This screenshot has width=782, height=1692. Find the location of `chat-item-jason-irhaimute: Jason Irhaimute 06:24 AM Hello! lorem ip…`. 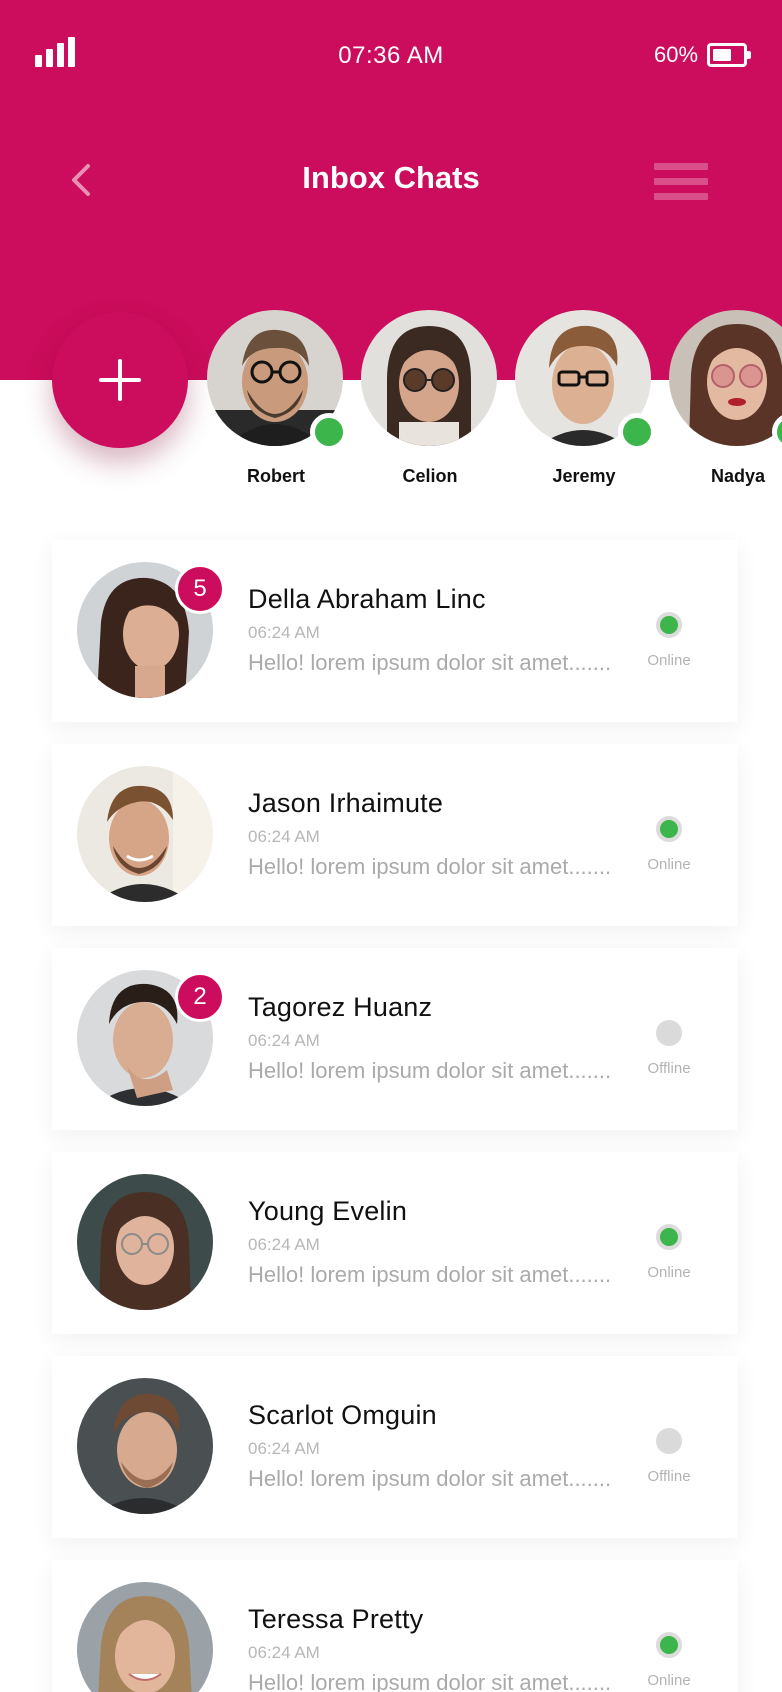

chat-item-jason-irhaimute: Jason Irhaimute 06:24 AM Hello! lorem ip… is located at coordinates (395, 835).